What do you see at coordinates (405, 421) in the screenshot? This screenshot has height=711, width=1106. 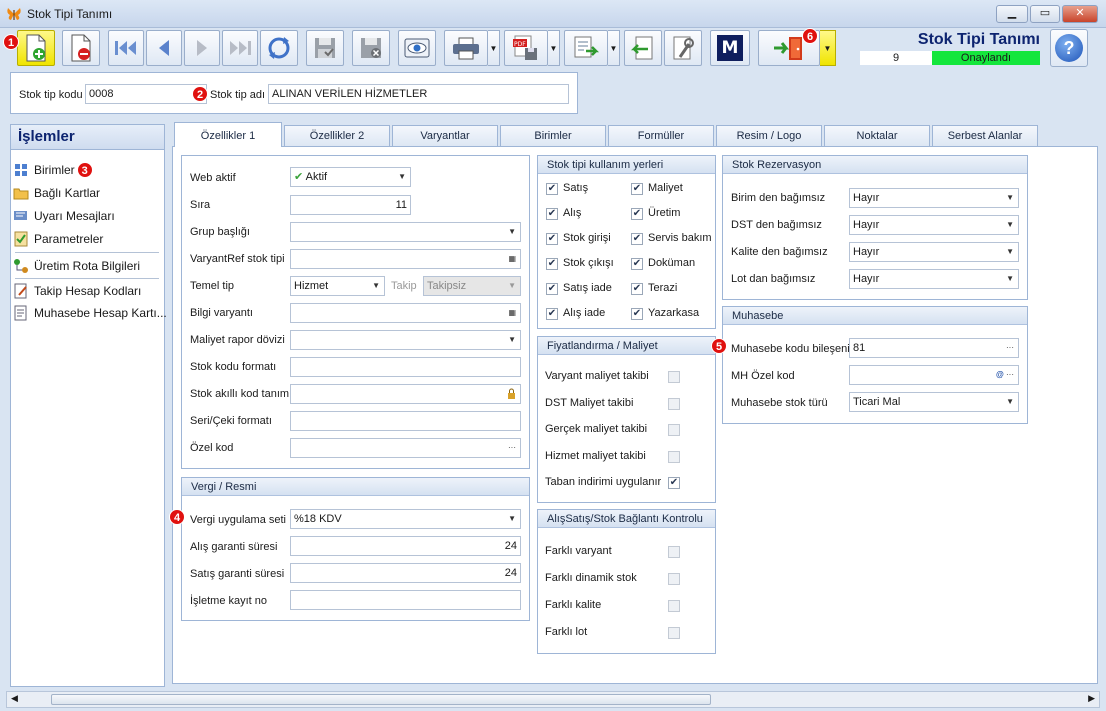 I see `seri-ceki-field` at bounding box center [405, 421].